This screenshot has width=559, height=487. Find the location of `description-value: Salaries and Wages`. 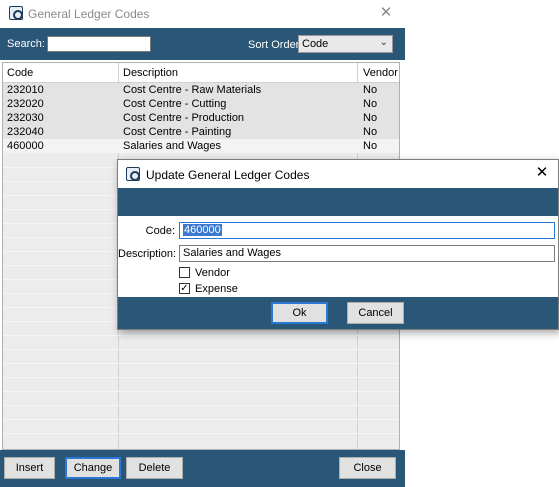

description-value: Salaries and Wages is located at coordinates (232, 253).